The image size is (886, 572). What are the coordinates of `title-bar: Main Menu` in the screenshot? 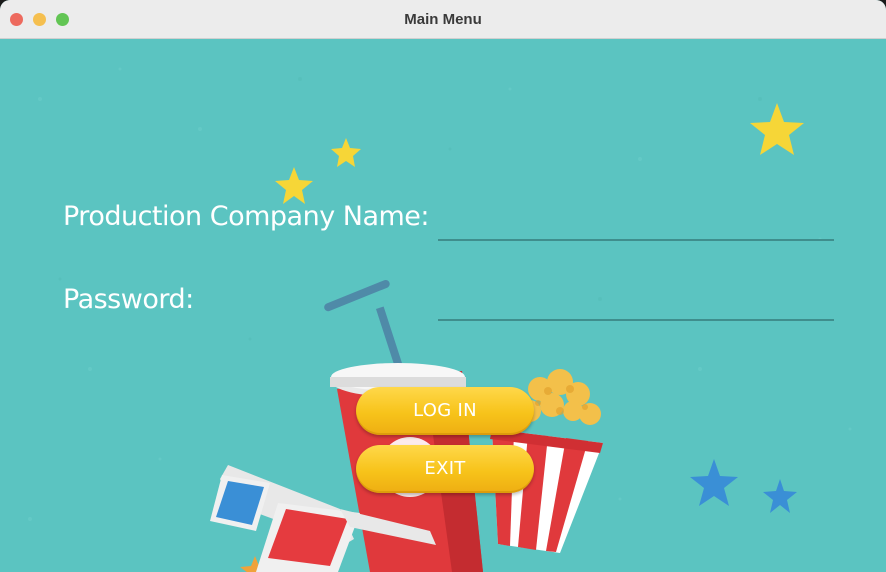 It's located at (443, 19).